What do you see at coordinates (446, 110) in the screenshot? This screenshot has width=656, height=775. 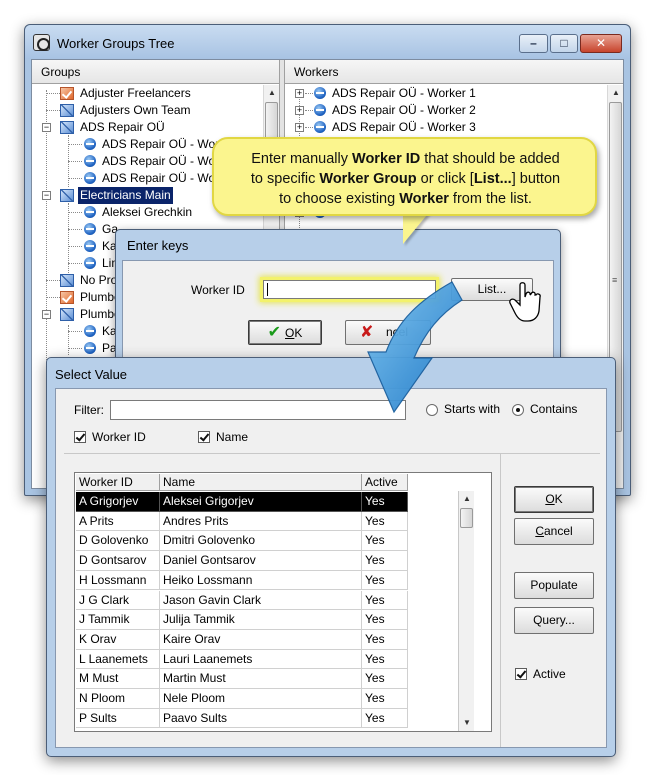 I see `tree-item-worker: + ADS Repair OÜ - Worker 2` at bounding box center [446, 110].